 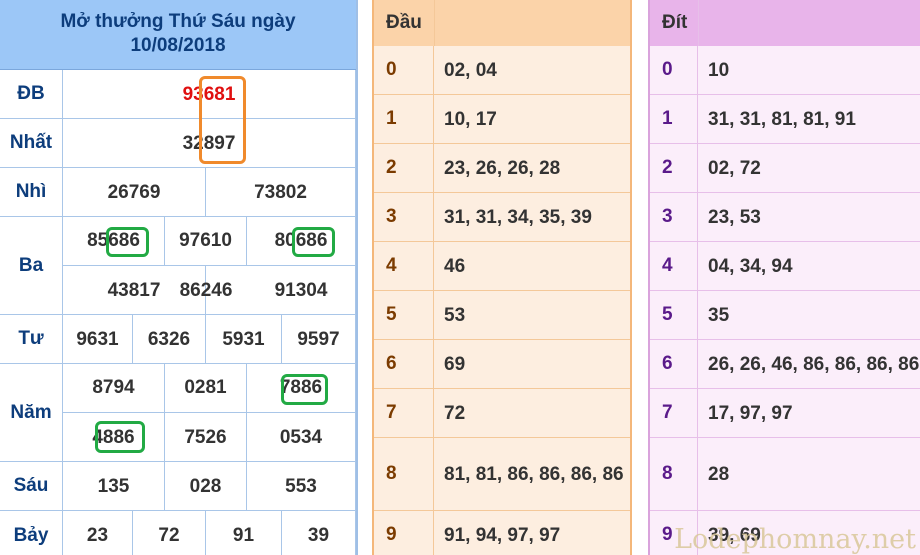 I want to click on prize-value: 6326, so click(x=169, y=339).